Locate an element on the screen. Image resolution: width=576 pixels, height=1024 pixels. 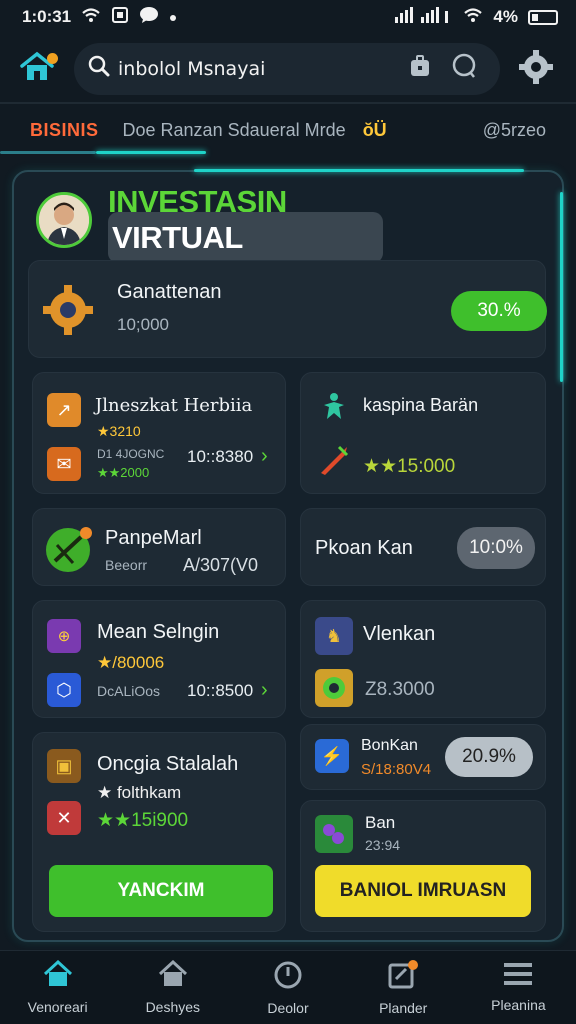
nav-label: Pleanina is located at coordinates (518, 1005).